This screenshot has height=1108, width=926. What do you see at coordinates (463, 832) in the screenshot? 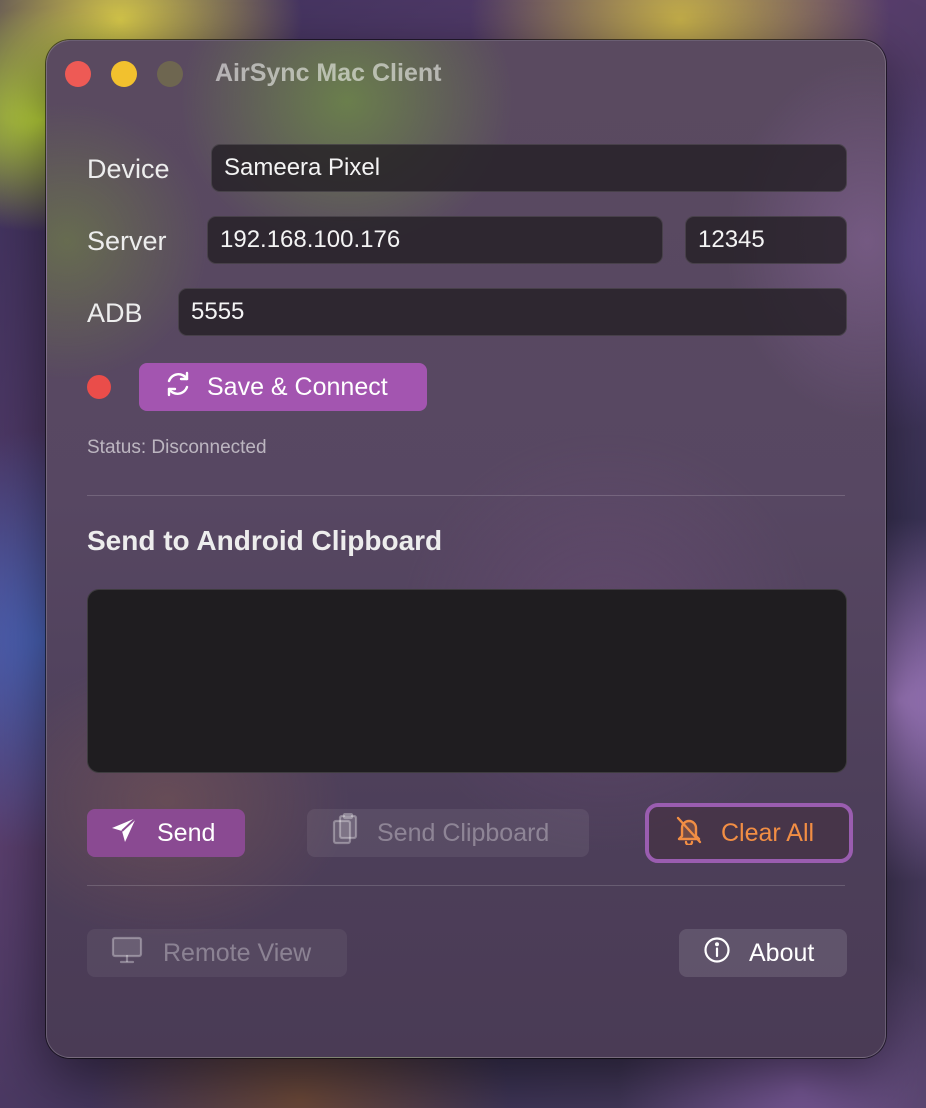
I see `send-clipboard-label: Send Clipboard` at bounding box center [463, 832].